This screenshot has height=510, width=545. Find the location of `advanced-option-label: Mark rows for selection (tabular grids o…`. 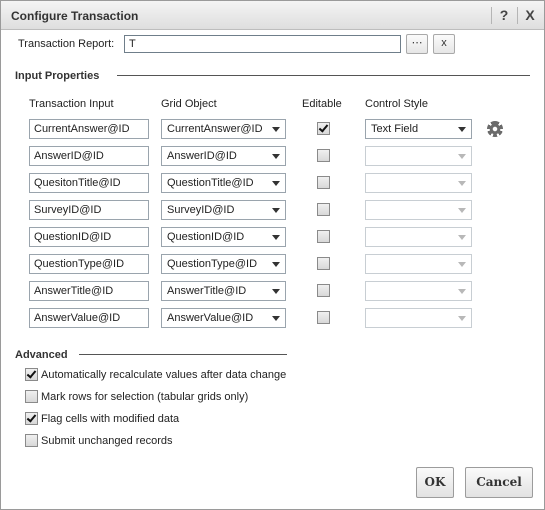

advanced-option-label: Mark rows for selection (tabular grids o… is located at coordinates (144, 397).